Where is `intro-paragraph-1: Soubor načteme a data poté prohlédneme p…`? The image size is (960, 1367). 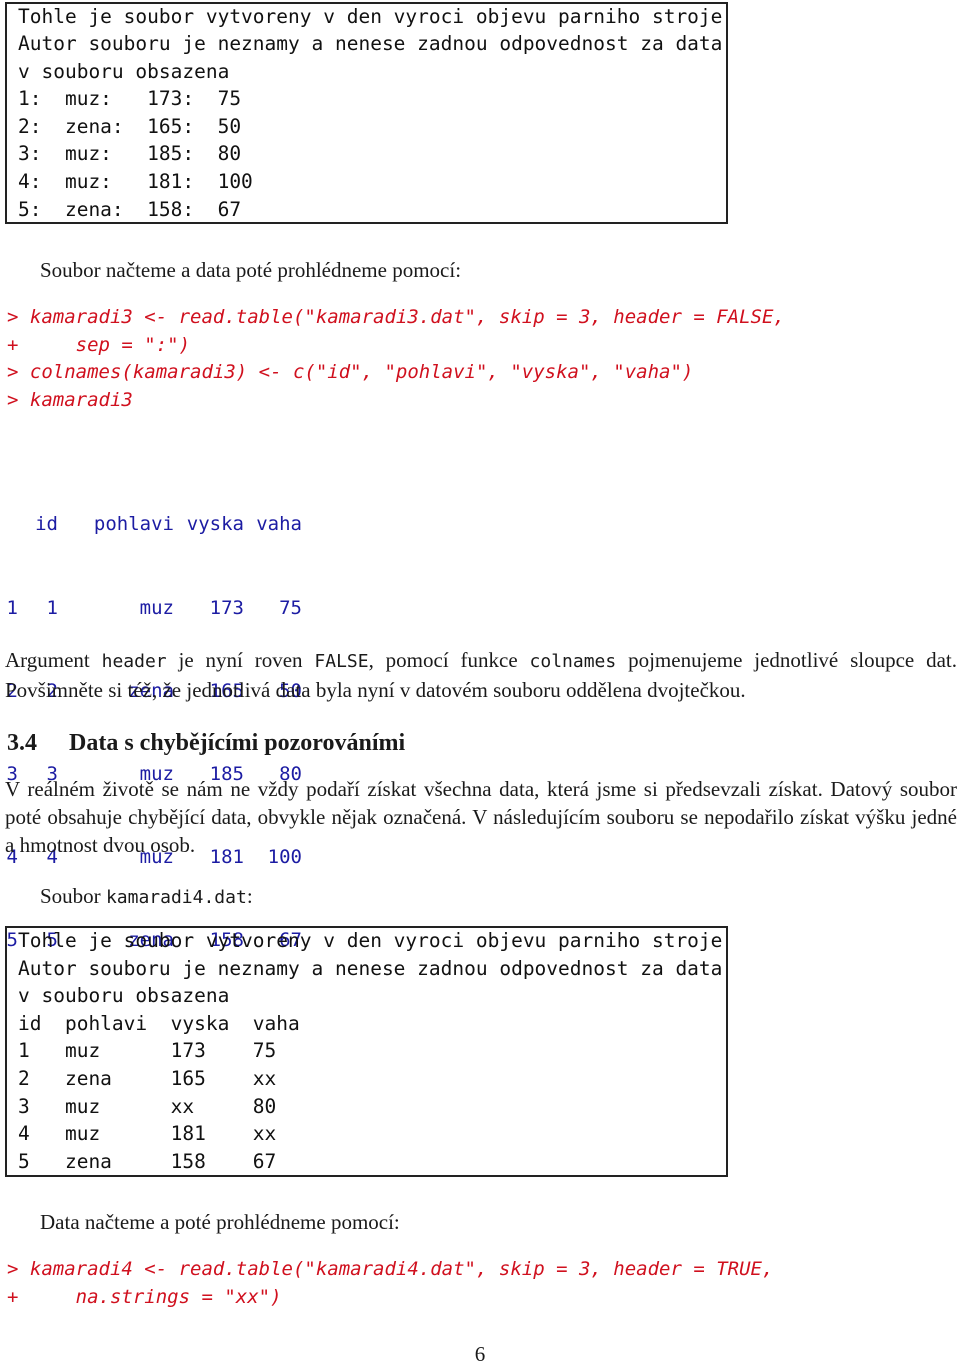
intro-paragraph-1: Soubor načteme a data poté prohlédneme p… is located at coordinates (251, 270).